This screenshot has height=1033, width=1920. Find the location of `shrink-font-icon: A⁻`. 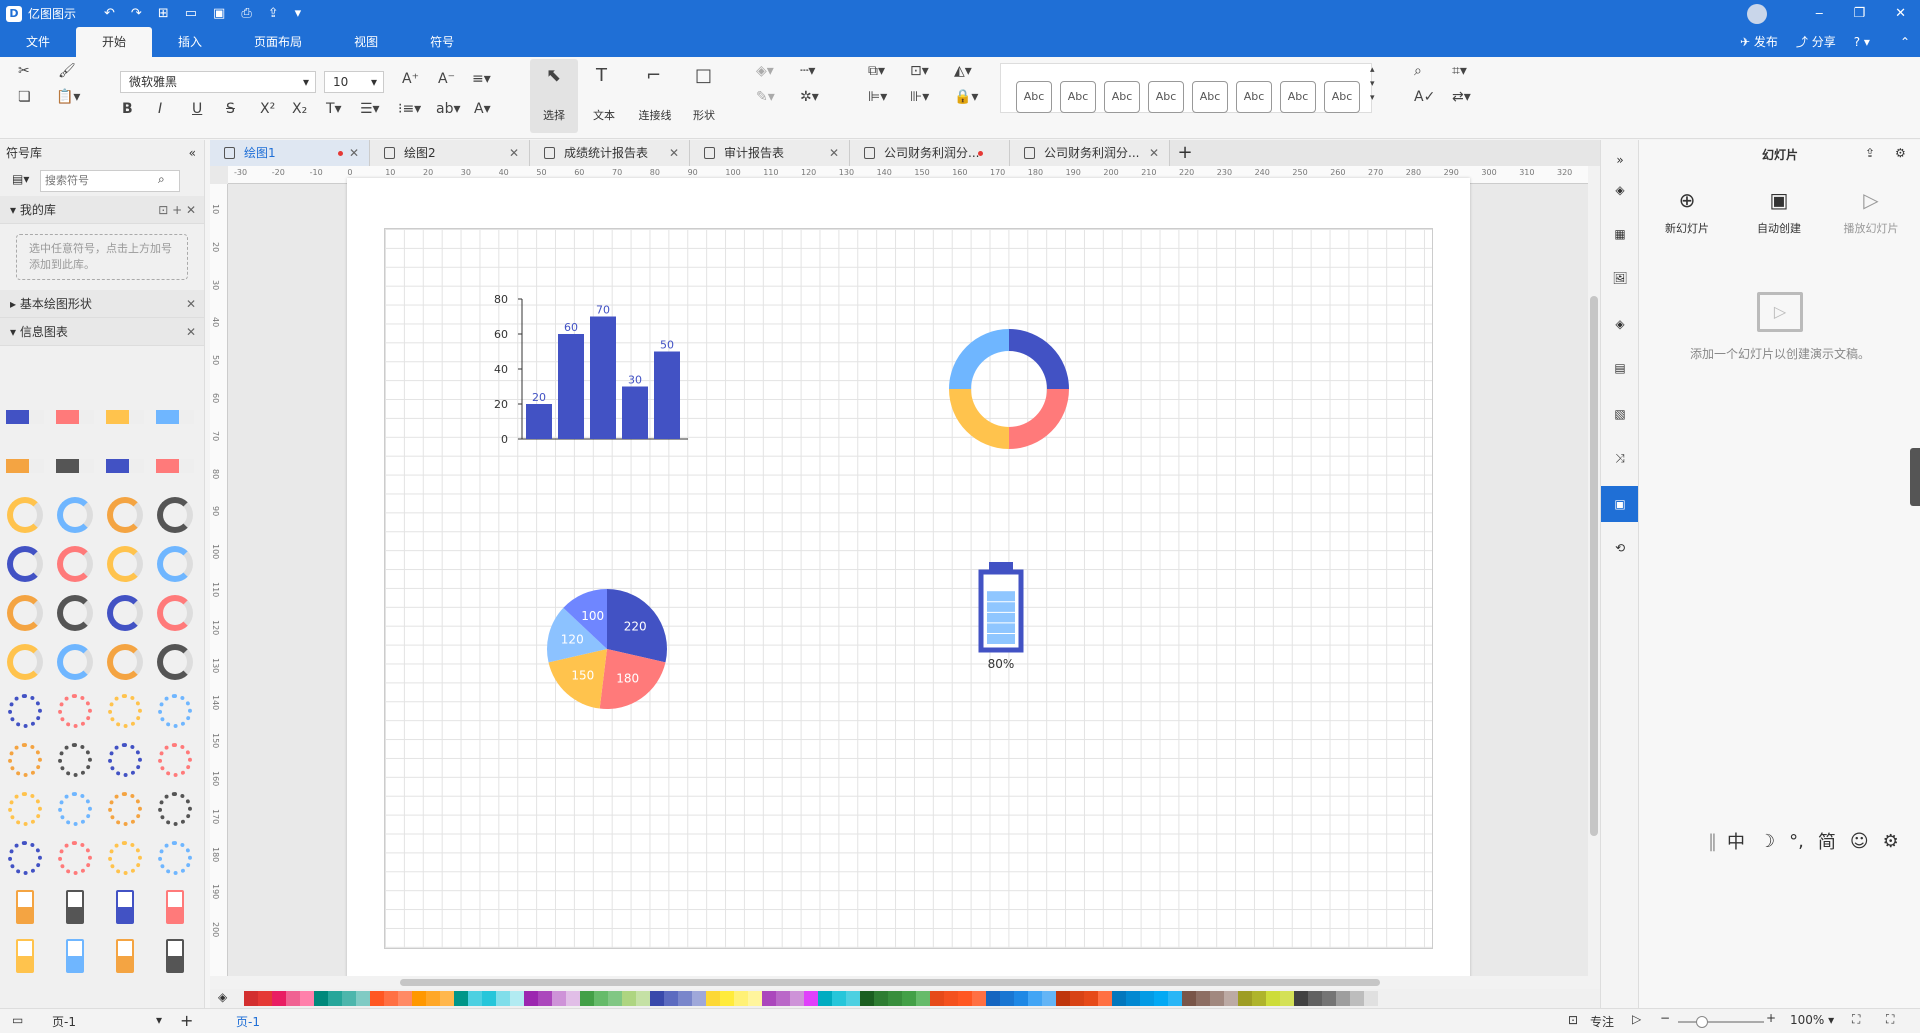

shrink-font-icon: A⁻ is located at coordinates (446, 79).